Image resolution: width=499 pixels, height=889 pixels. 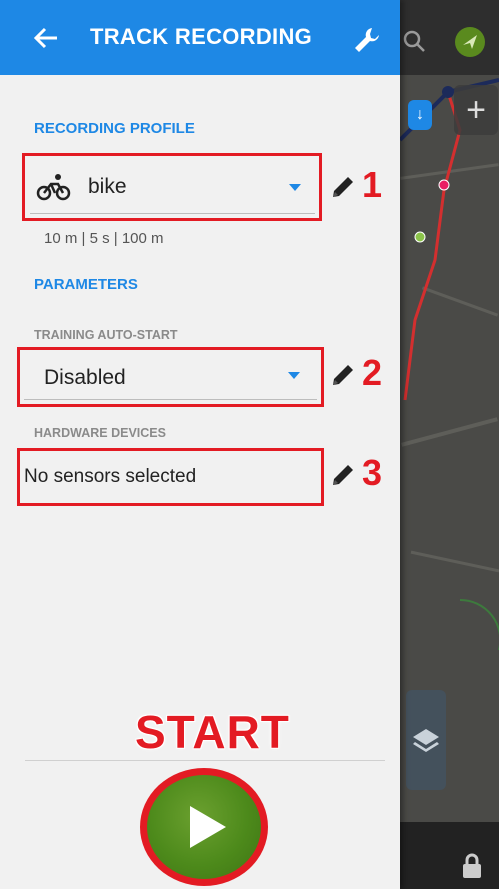 I want to click on search-icon, so click(x=414, y=41).